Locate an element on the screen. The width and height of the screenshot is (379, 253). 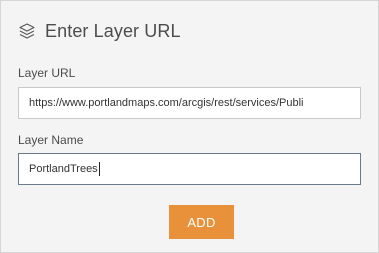
text-caret is located at coordinates (99, 169).